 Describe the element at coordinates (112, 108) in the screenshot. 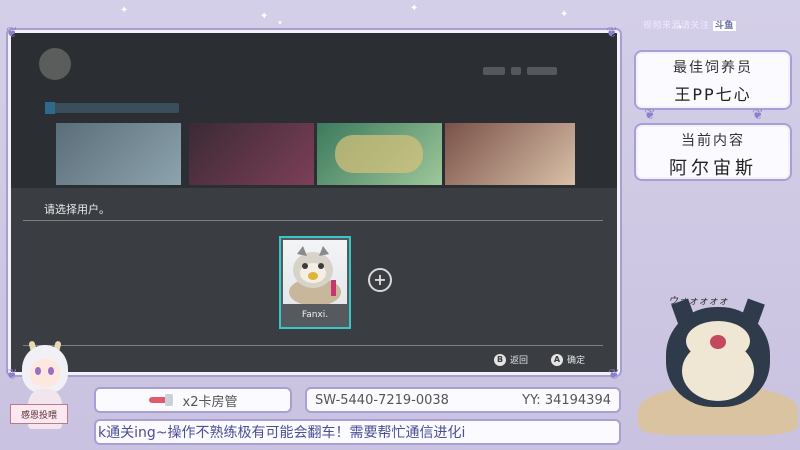

I see `game-title-dimmed` at that location.